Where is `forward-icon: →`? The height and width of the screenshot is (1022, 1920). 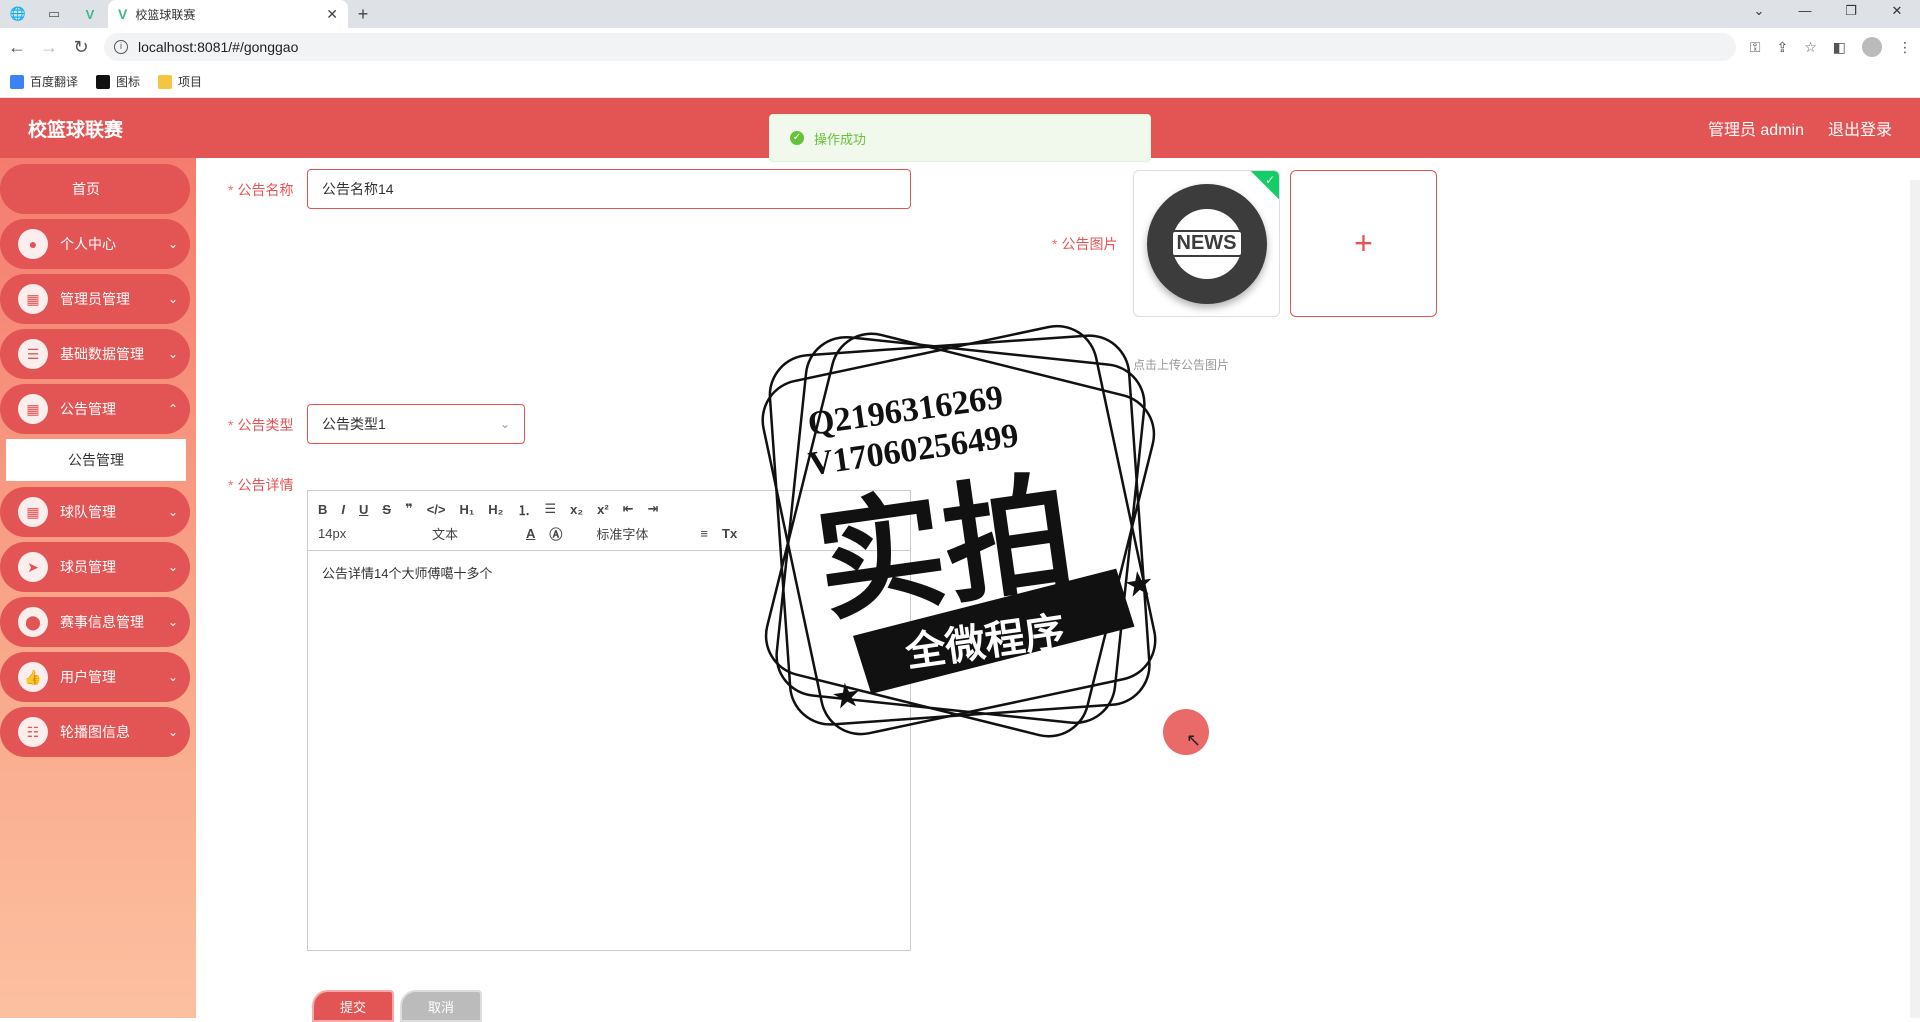 forward-icon: → is located at coordinates (49, 47).